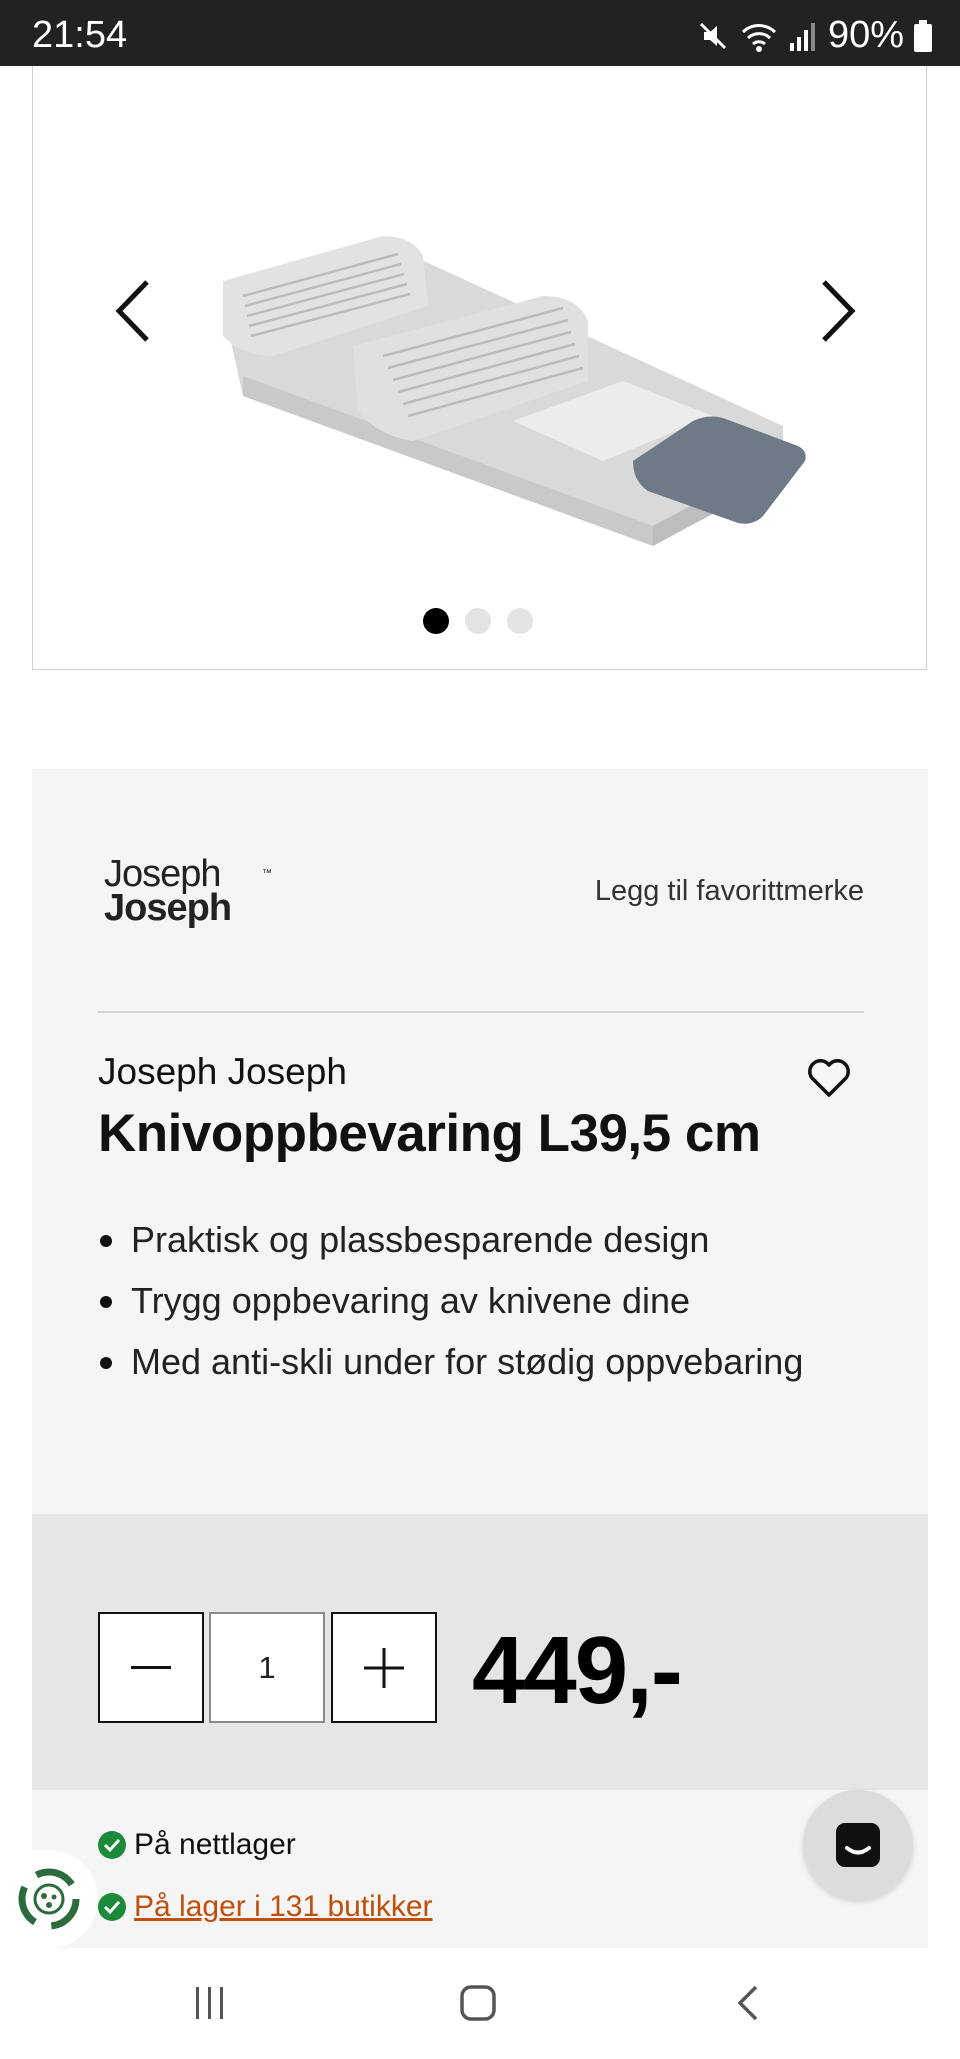 The height and width of the screenshot is (2059, 960). What do you see at coordinates (267, 873) in the screenshot?
I see `brand-logo-tm: ™` at bounding box center [267, 873].